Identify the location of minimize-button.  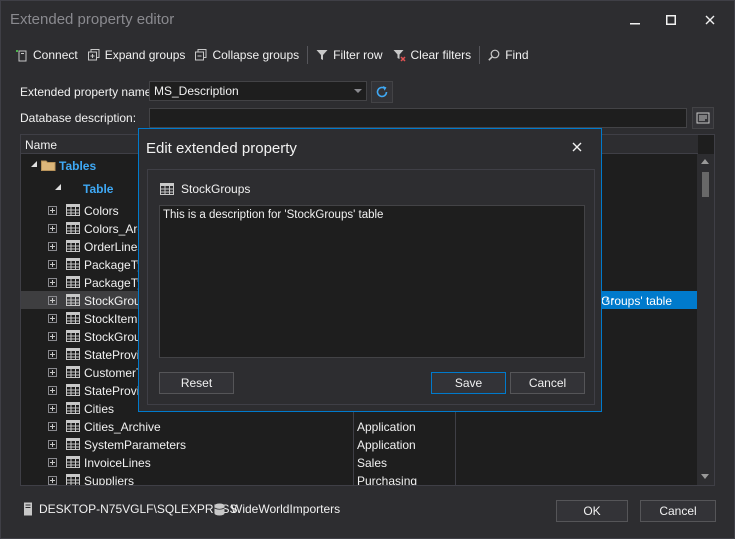
(635, 20).